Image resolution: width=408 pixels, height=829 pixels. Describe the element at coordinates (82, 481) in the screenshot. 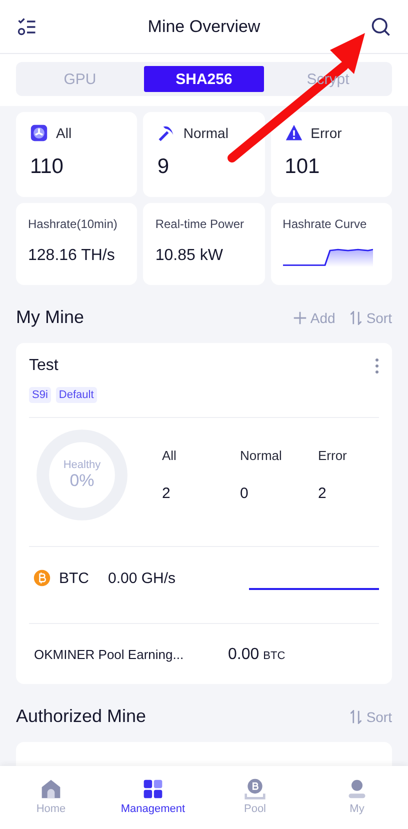

I see `health-value: 0%` at that location.